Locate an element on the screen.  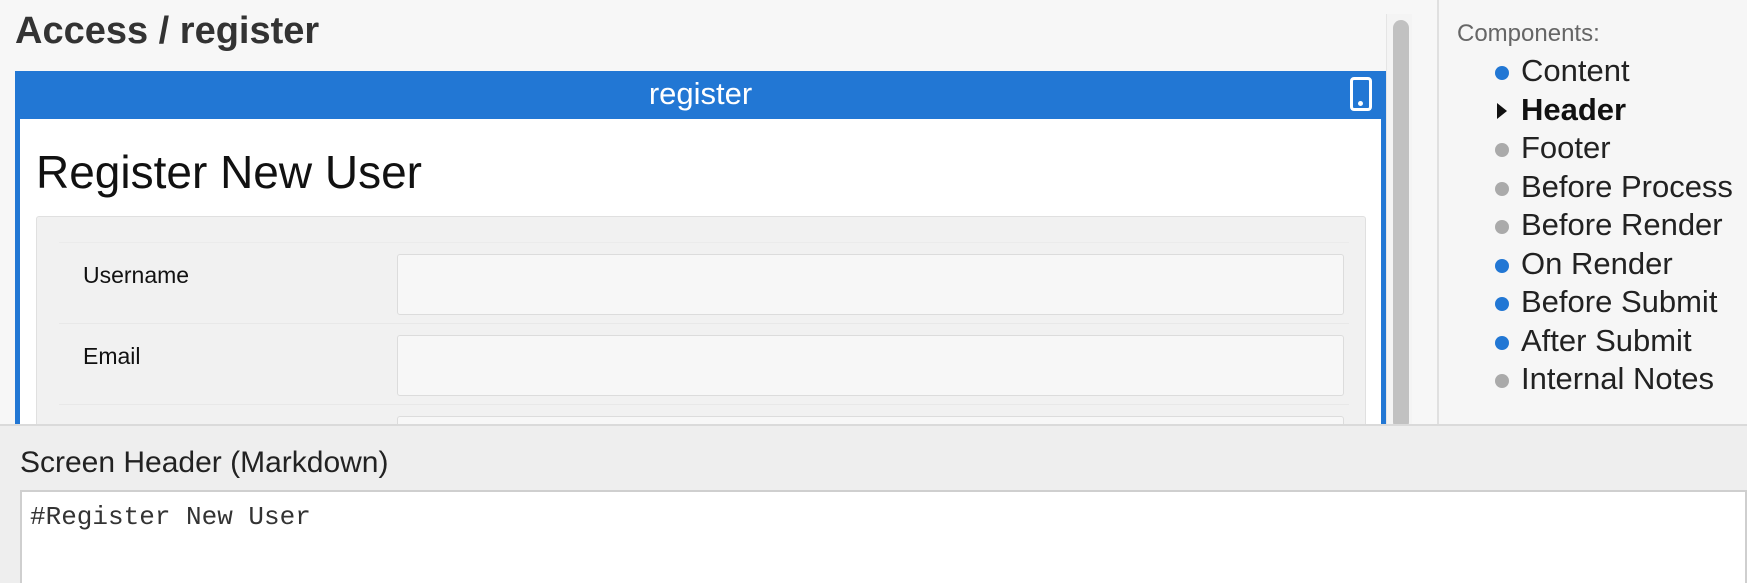
component-item-label: Before Process is located at coordinates (1627, 186).